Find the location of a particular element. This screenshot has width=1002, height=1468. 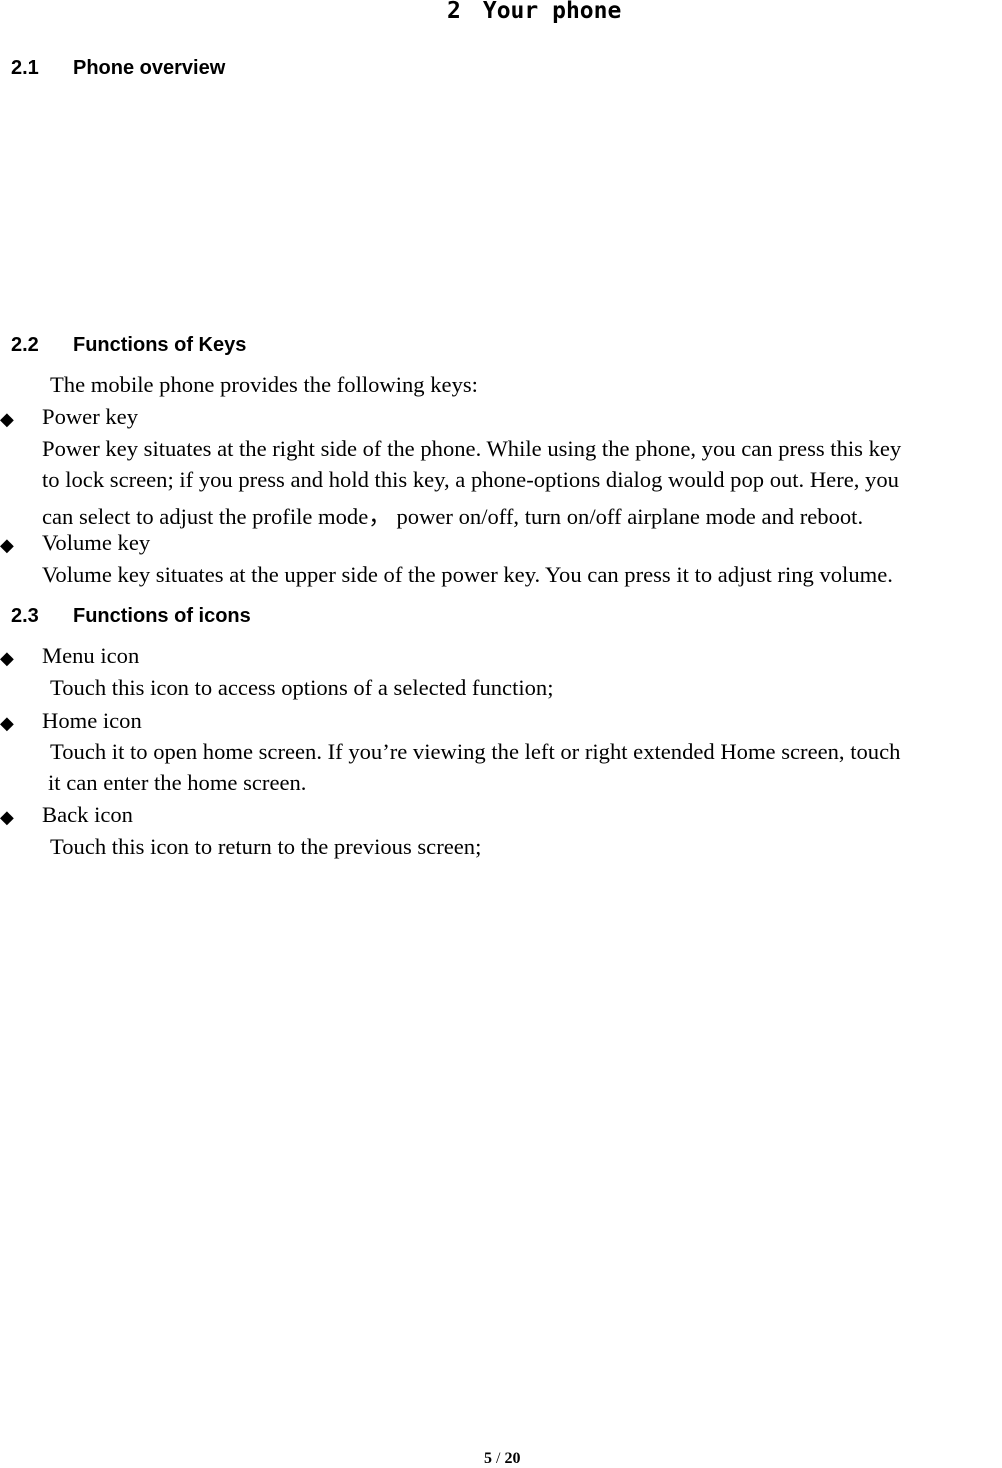

section-heading-functions-of-keys: 2.2 Functions of Keys is located at coordinates (128, 345).